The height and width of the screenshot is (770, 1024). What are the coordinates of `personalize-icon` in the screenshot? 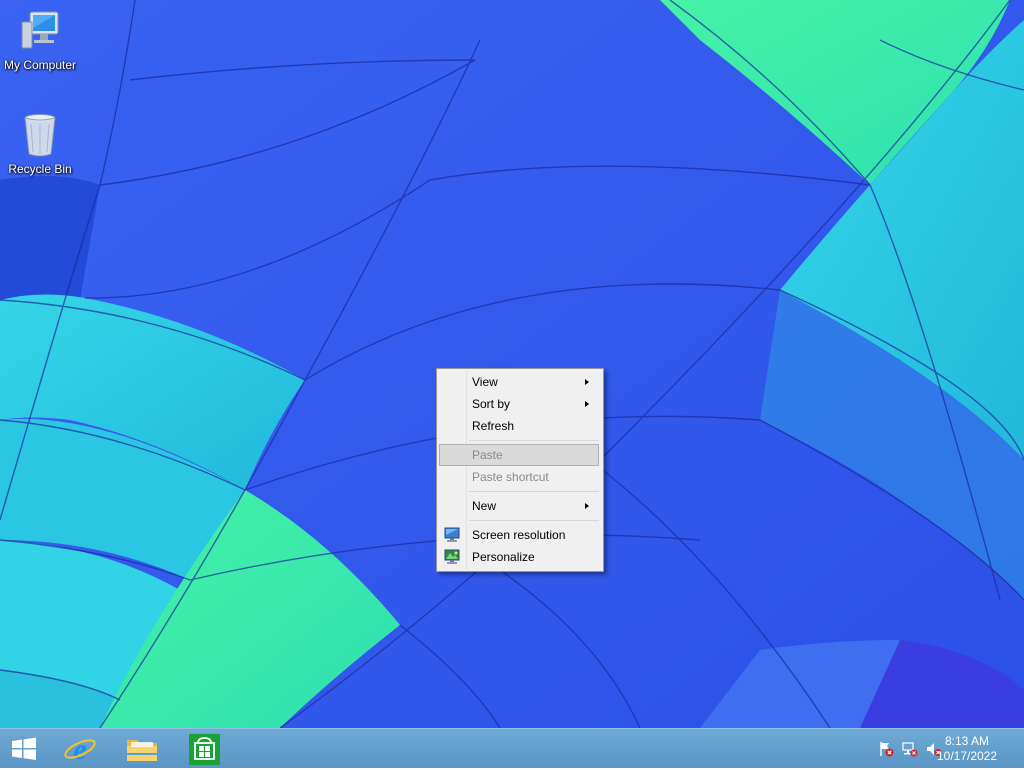 It's located at (452, 557).